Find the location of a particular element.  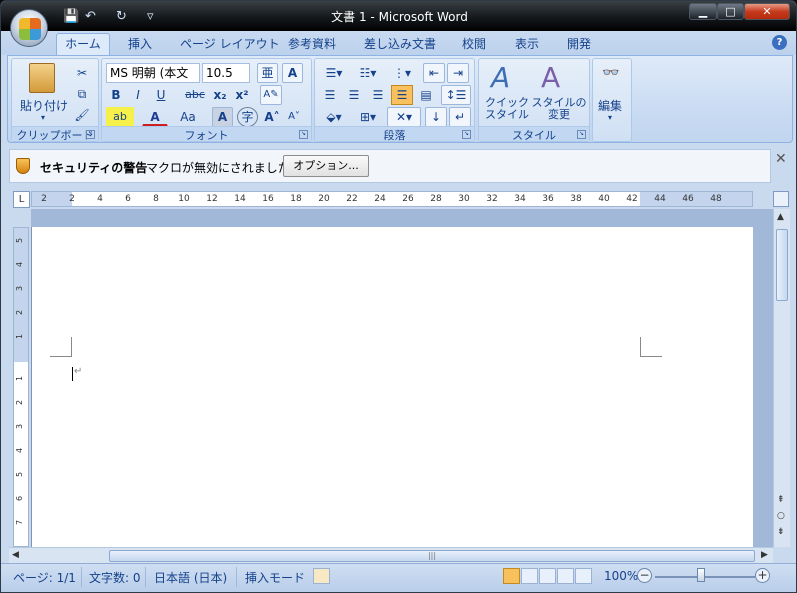

zoom-out-button: − is located at coordinates (644, 575).